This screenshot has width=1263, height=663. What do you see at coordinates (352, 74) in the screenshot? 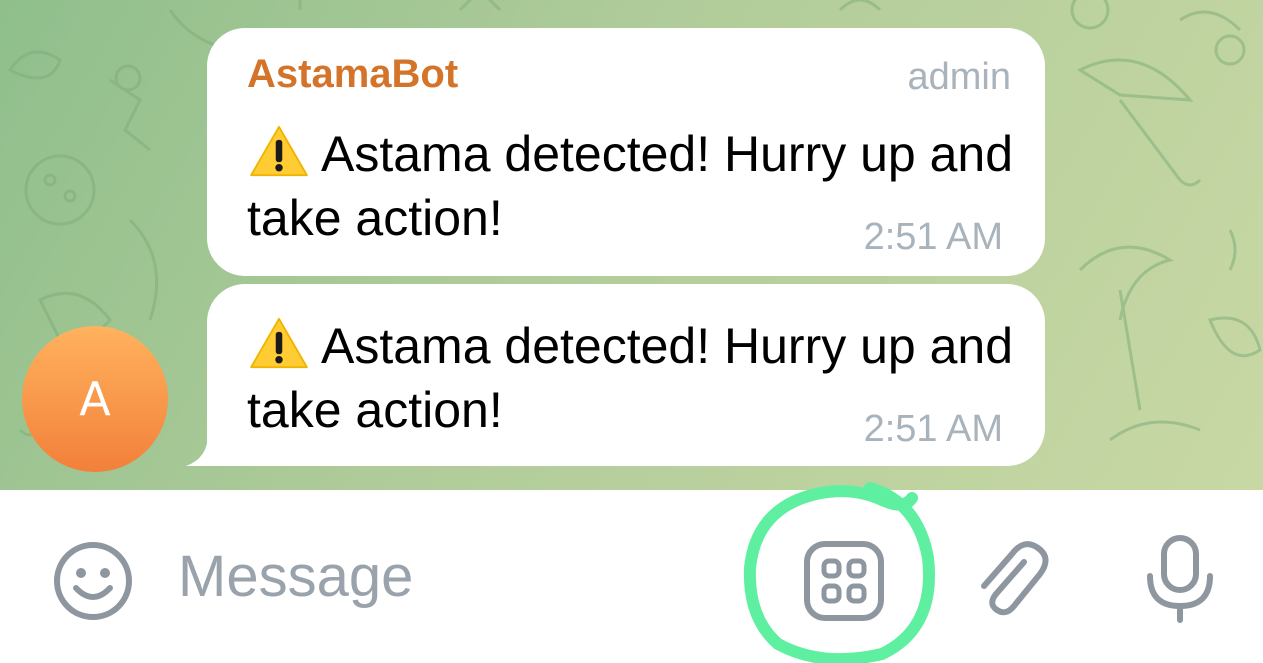
I see `sender-name: AstamaBot` at bounding box center [352, 74].